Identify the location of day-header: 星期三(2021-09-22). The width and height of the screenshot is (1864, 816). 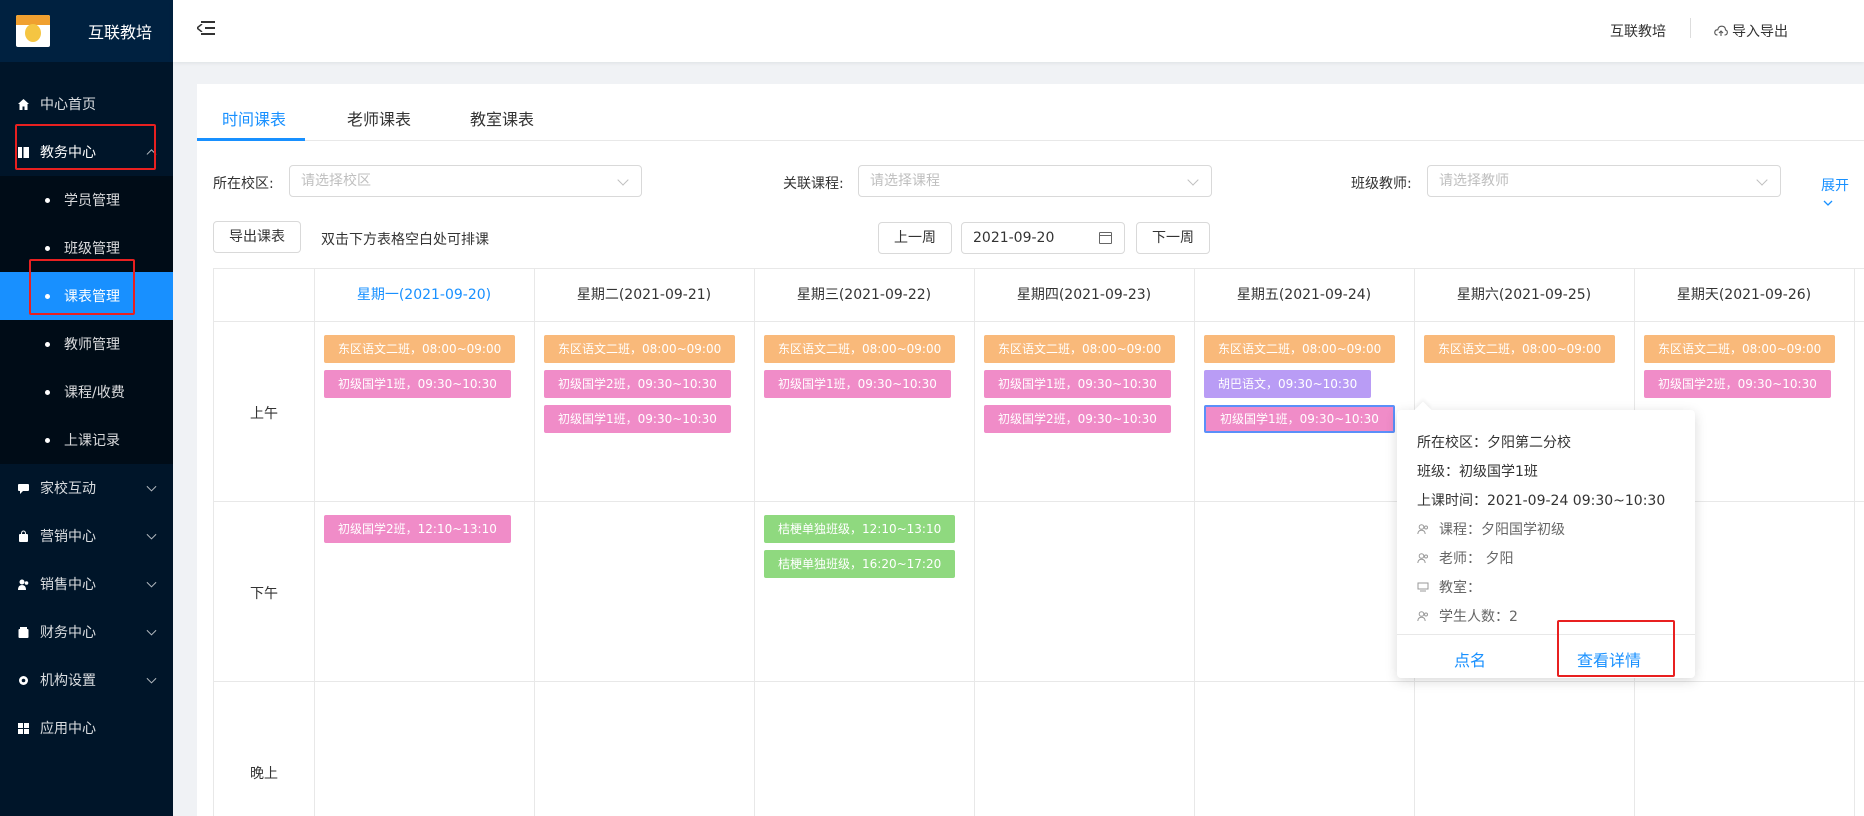
(864, 295).